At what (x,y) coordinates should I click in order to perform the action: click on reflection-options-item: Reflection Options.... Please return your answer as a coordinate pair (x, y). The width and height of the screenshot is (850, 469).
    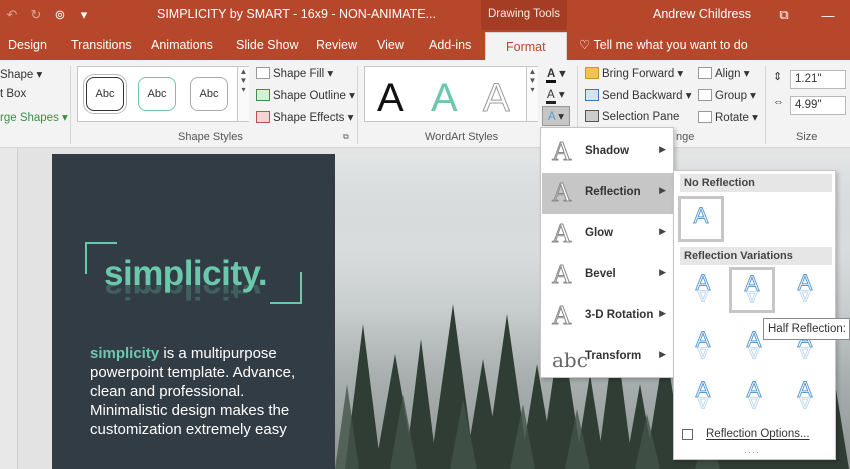
    Looking at the image, I should click on (754, 436).